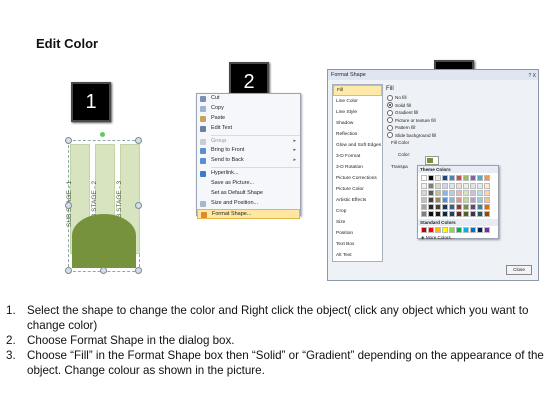 The height and width of the screenshot is (420, 560). I want to click on menu-item-group: Group ▸, so click(248, 142).